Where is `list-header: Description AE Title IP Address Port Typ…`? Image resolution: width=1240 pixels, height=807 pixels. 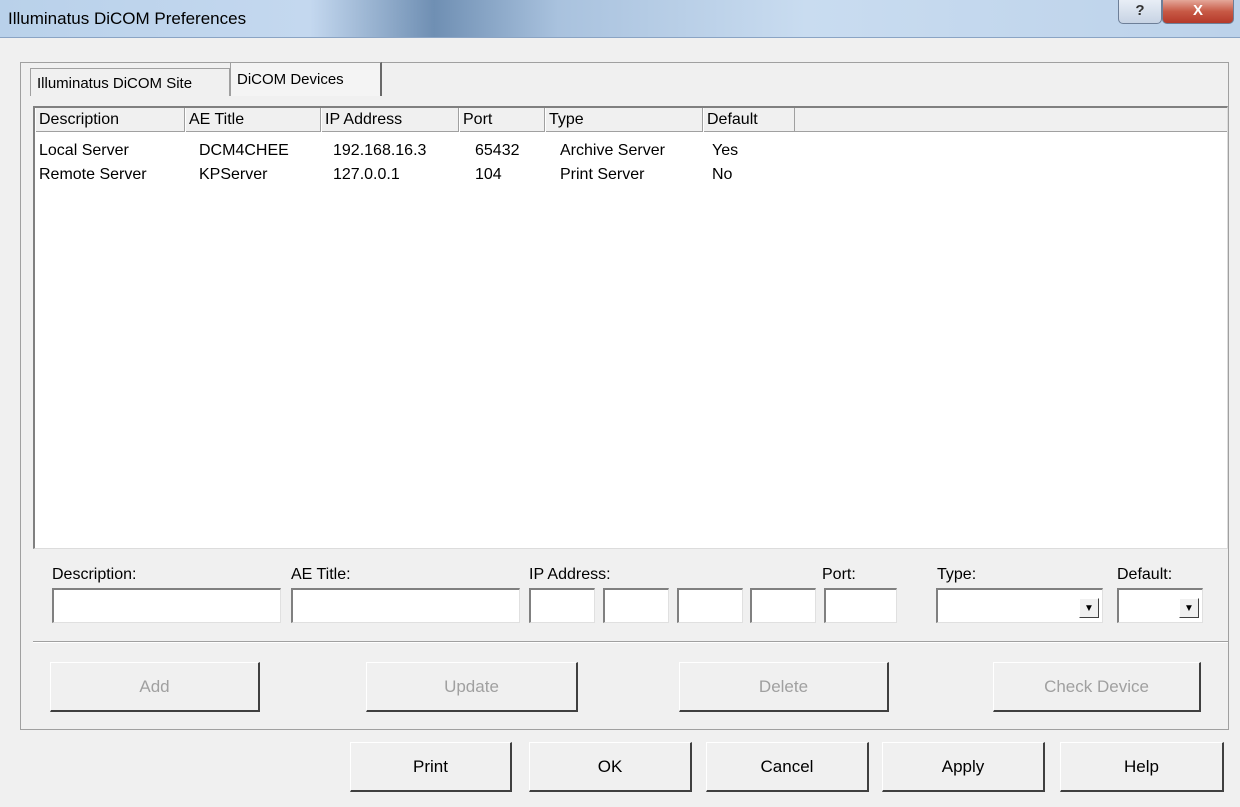 list-header: Description AE Title IP Address Port Typ… is located at coordinates (631, 120).